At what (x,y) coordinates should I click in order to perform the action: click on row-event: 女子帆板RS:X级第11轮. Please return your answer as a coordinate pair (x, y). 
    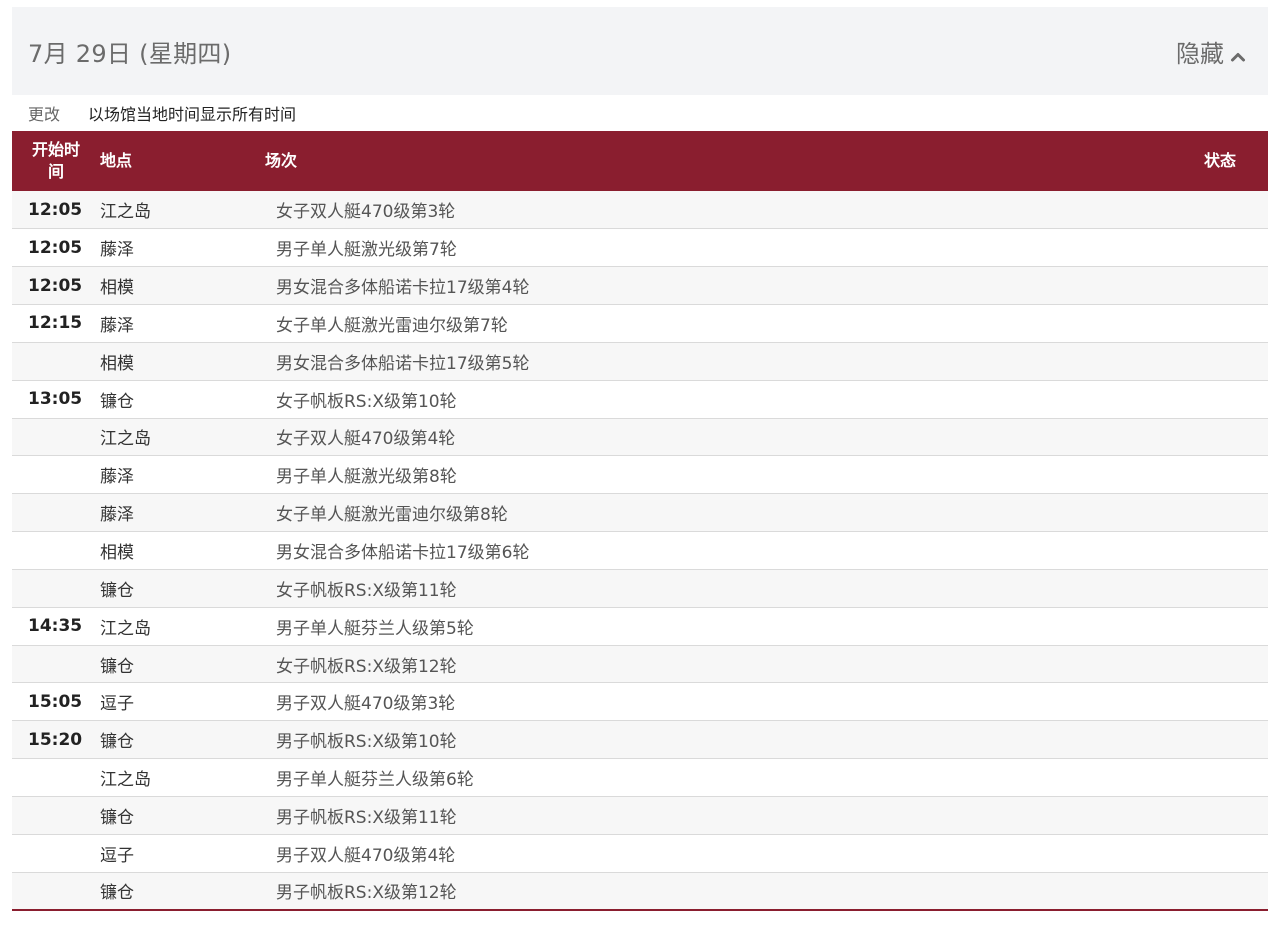
    Looking at the image, I should click on (366, 590).